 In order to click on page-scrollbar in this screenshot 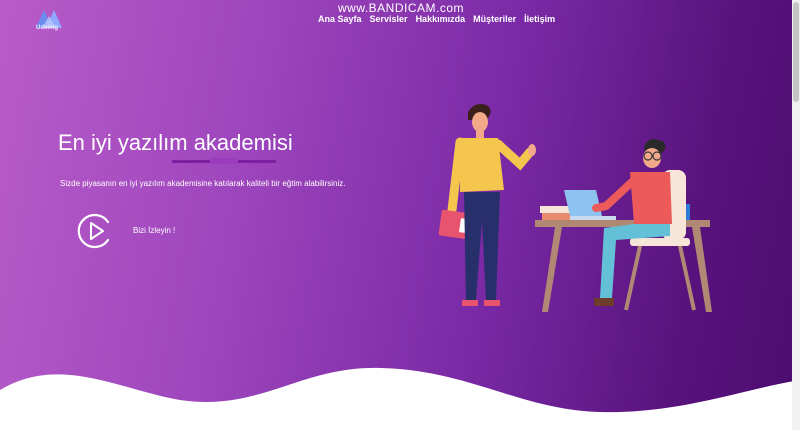, I will do `click(796, 215)`.